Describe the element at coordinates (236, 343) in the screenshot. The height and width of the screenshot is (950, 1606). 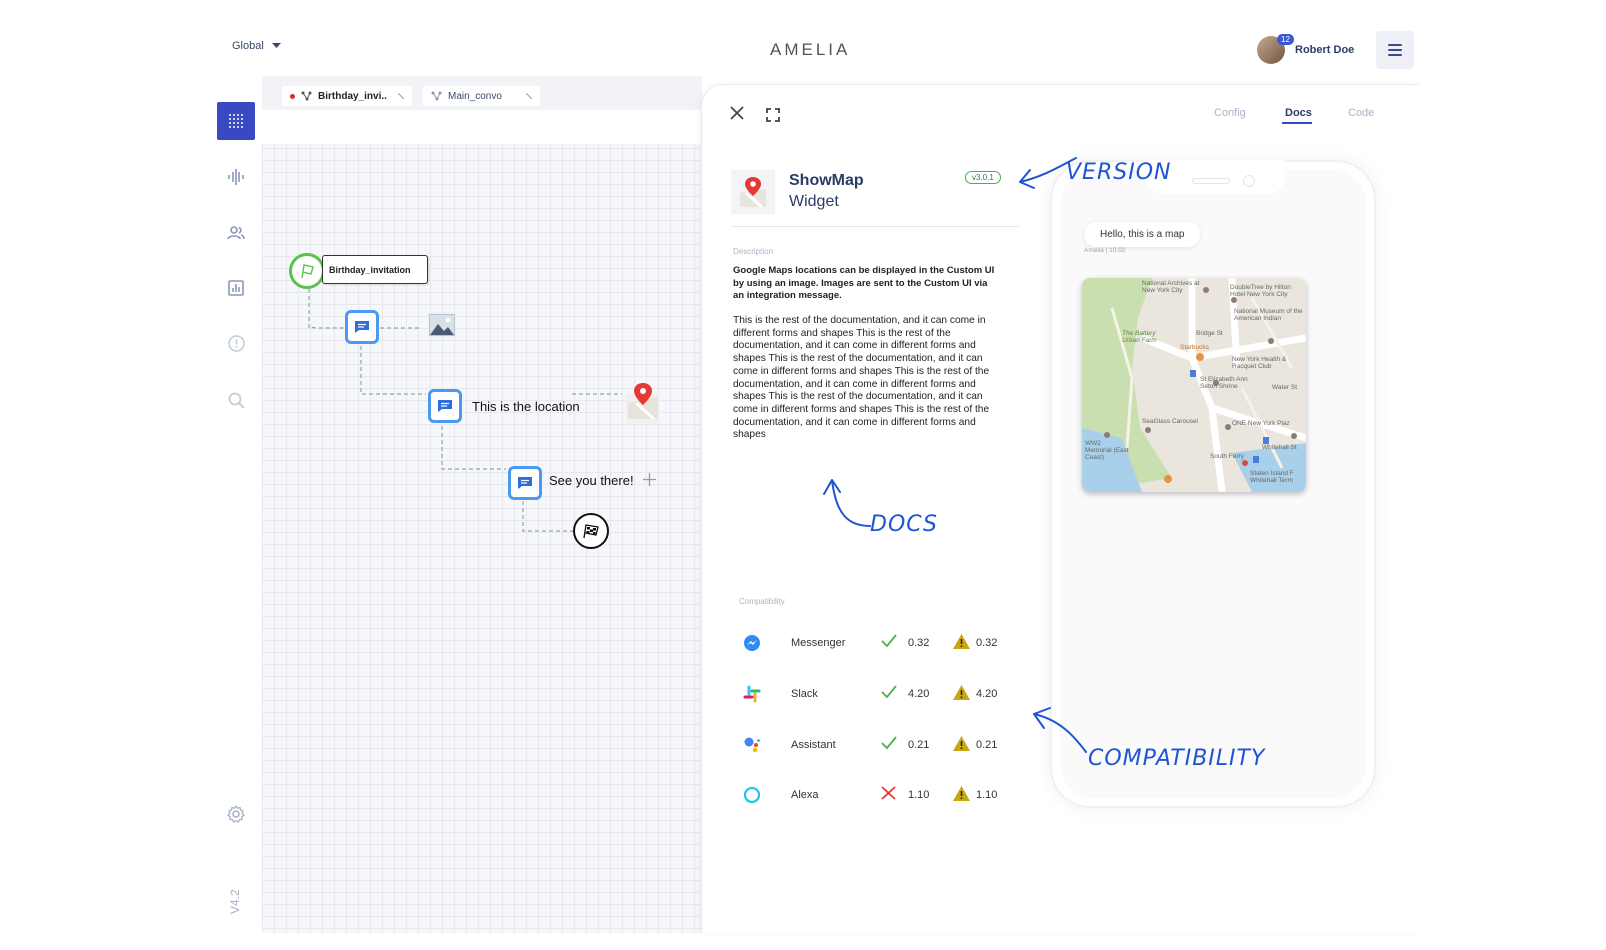
I see `sidebar-item-alerts` at that location.